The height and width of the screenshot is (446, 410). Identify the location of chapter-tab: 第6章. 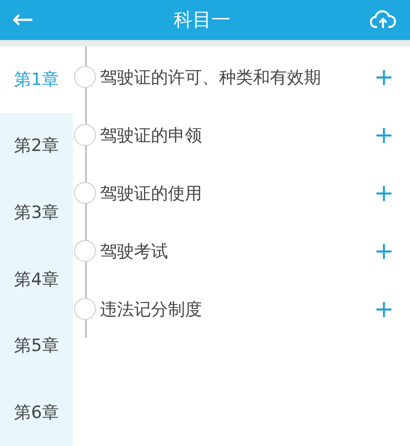
(36, 412).